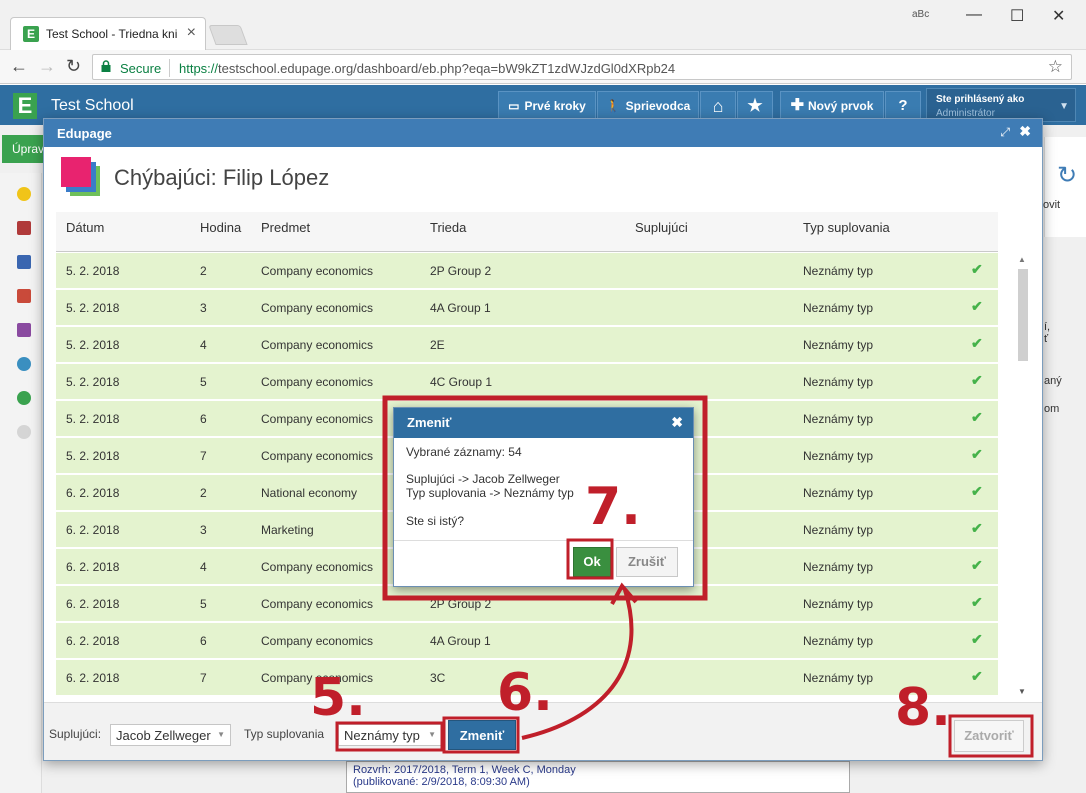 The height and width of the screenshot is (793, 1086). Describe the element at coordinates (543, 133) in the screenshot. I see `dialog-titlebar: Edupage ⤢ ✖` at that location.